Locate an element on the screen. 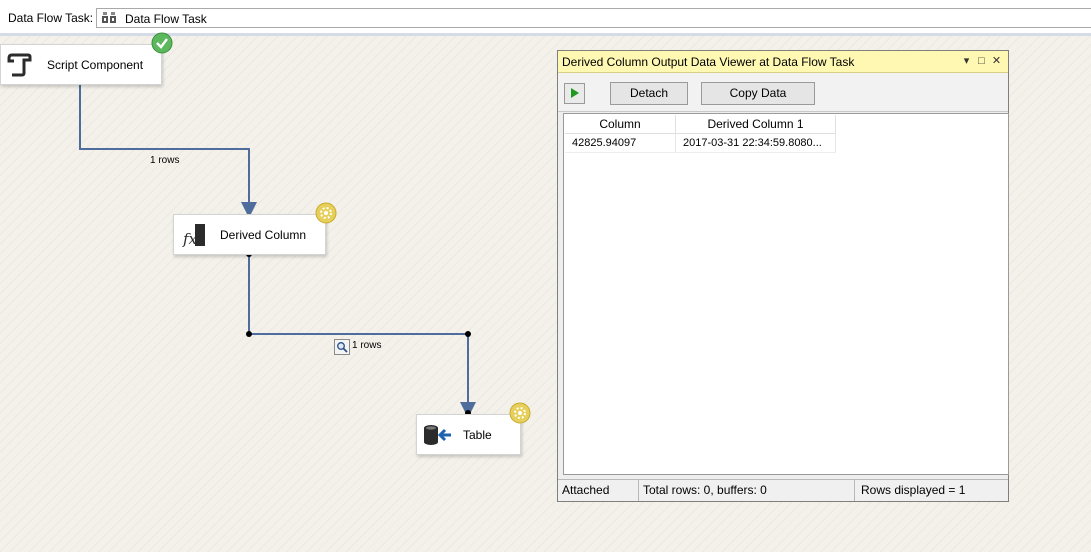 This screenshot has height=552, width=1091. play-icon is located at coordinates (575, 93).